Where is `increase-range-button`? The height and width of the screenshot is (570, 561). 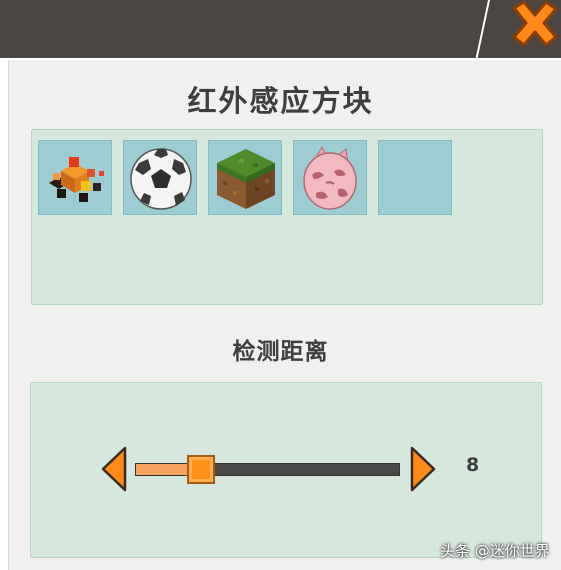
increase-range-button is located at coordinates (423, 469).